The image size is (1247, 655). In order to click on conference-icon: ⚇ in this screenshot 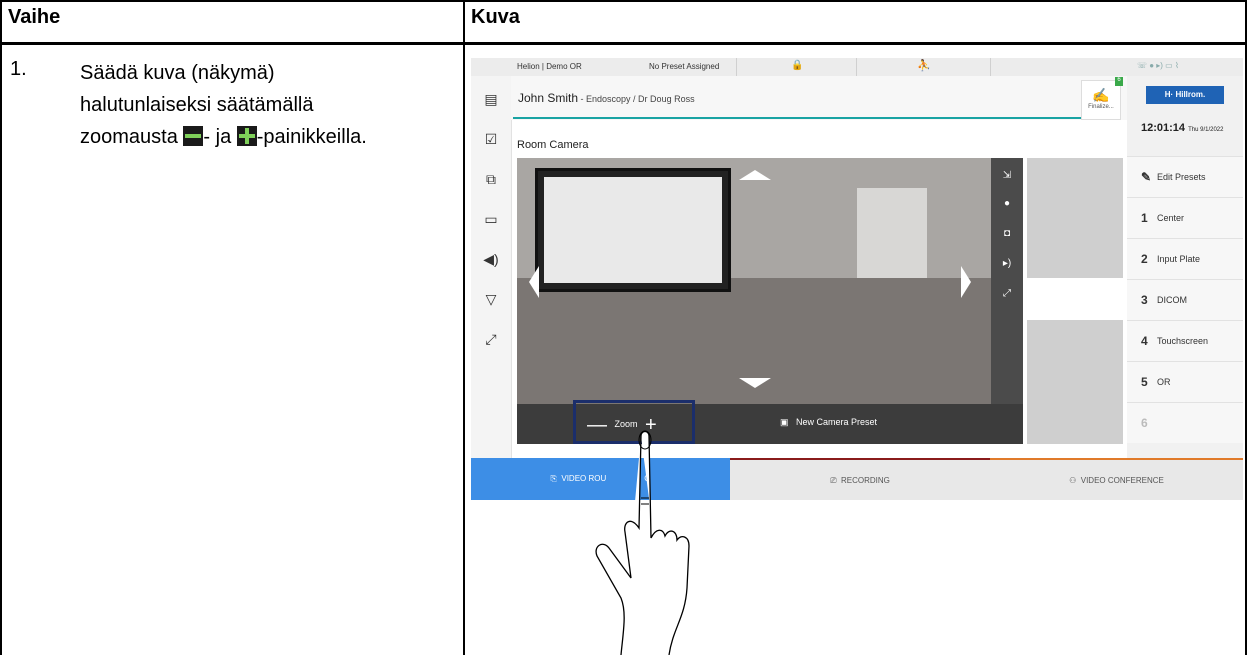, I will do `click(1073, 480)`.